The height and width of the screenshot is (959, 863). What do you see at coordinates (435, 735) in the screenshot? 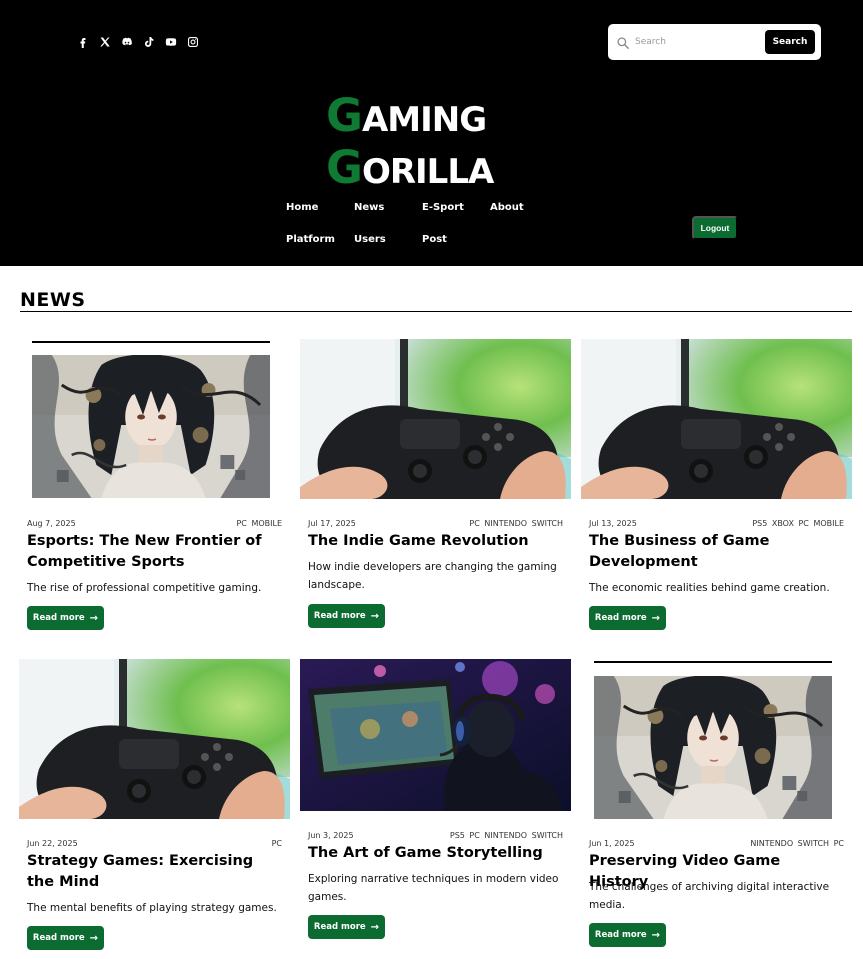
I see `card-image-gamer` at bounding box center [435, 735].